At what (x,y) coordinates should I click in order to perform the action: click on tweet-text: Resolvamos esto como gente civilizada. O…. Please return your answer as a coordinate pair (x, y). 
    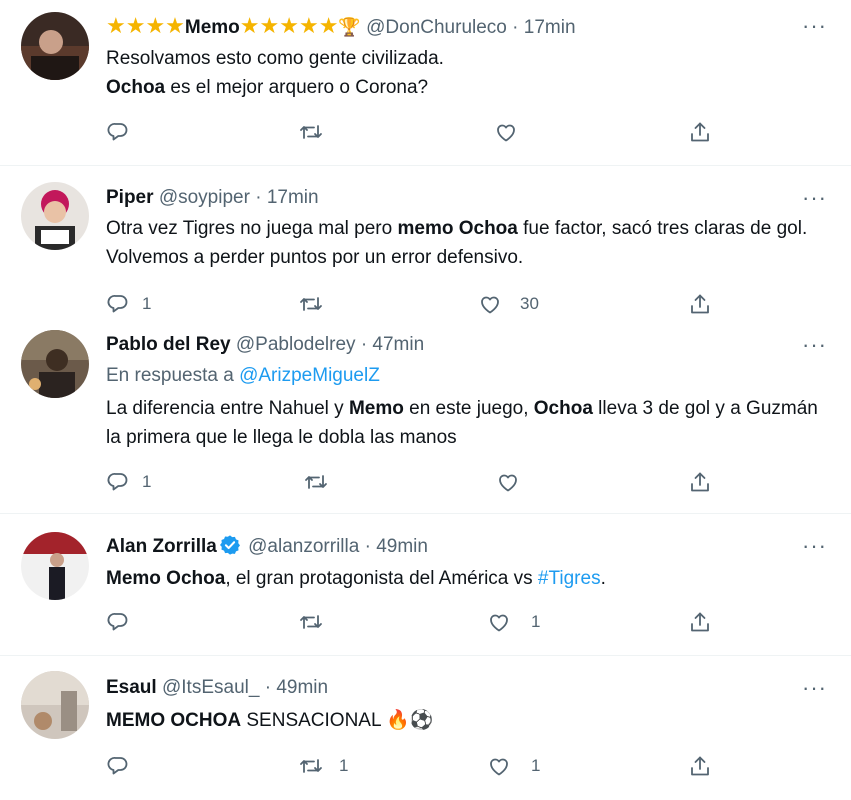
    Looking at the image, I should click on (468, 73).